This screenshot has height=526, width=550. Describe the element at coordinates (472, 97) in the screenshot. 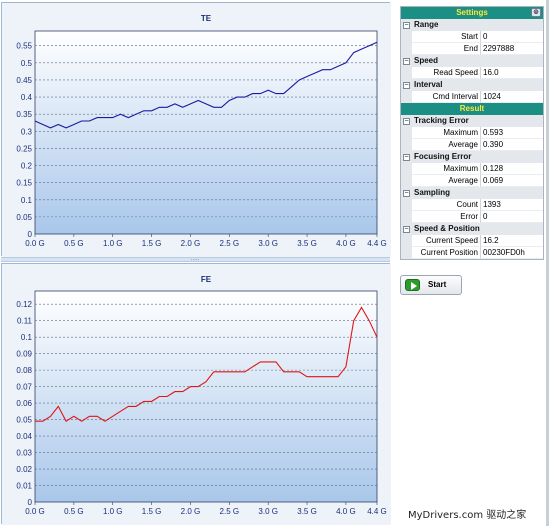

I see `property-row-cmd-interval: Cmd Interval 1024` at that location.